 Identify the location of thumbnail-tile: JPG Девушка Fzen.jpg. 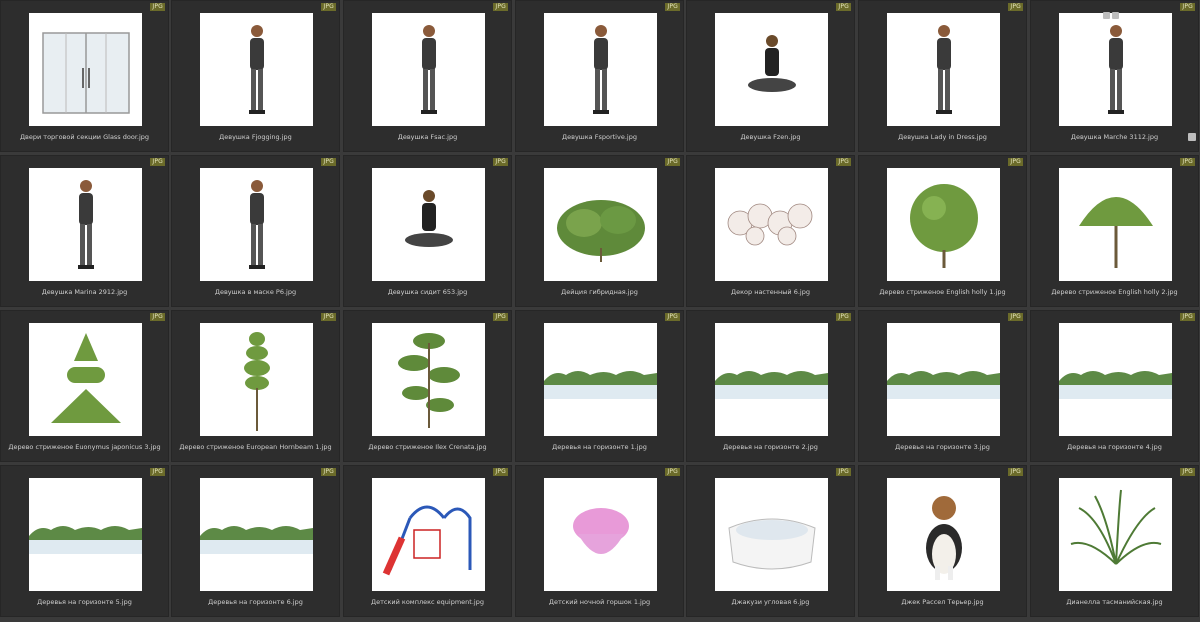
(770, 76).